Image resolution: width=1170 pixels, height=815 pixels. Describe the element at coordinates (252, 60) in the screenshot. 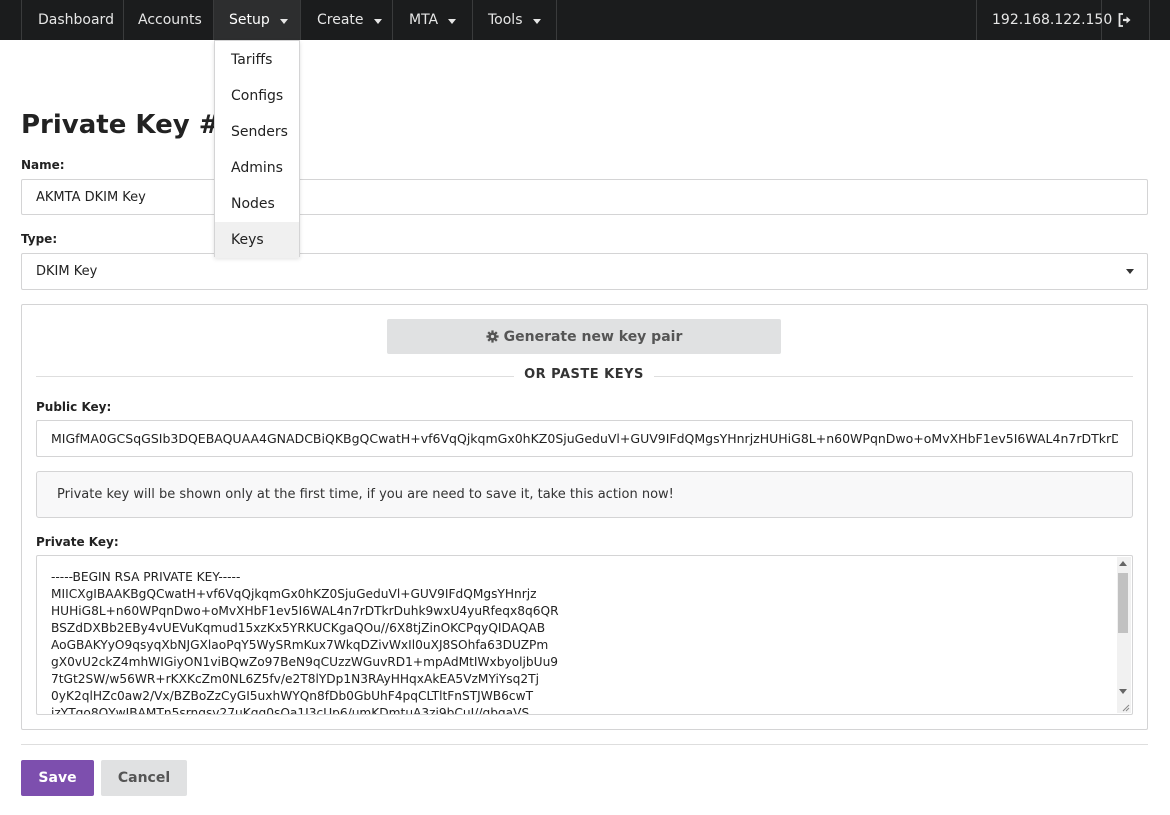

I see `menu-item-label: Tariffs` at that location.